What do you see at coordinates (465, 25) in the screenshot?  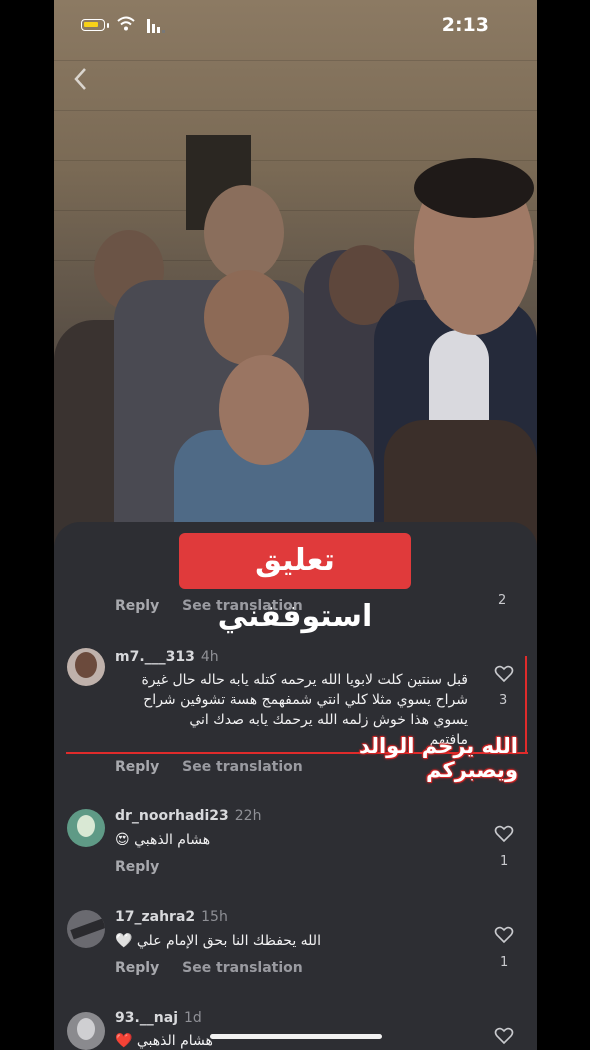 I see `clock: 2:13` at bounding box center [465, 25].